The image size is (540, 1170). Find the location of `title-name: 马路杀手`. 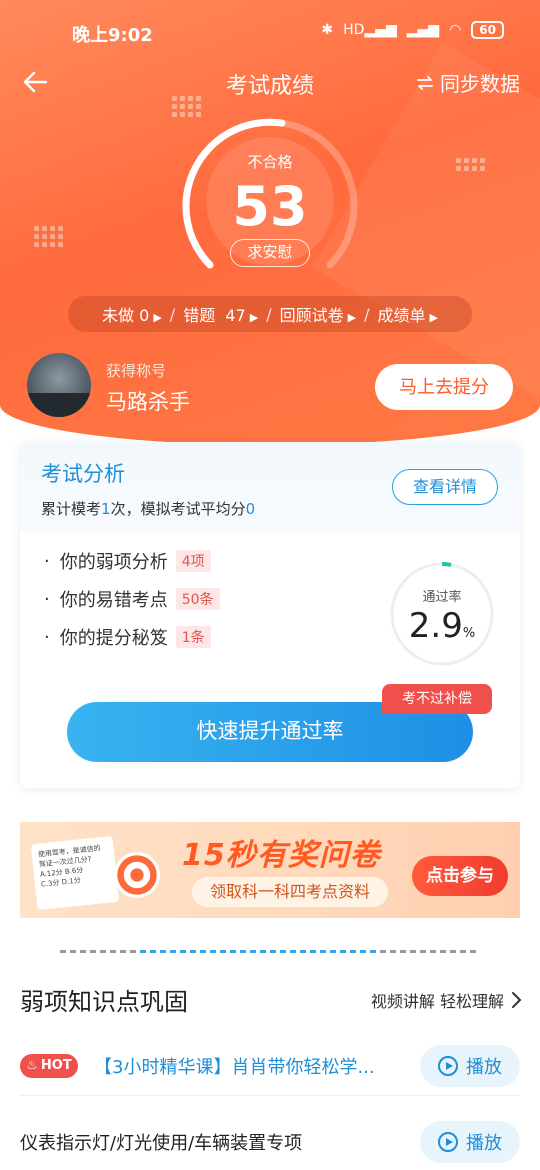

title-name: 马路杀手 is located at coordinates (148, 402).